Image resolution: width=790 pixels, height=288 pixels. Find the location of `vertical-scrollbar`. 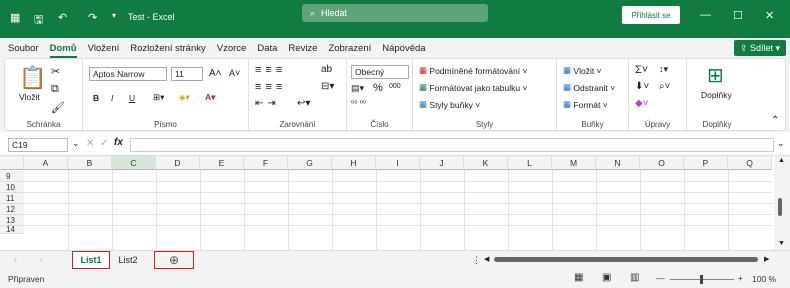

vertical-scrollbar is located at coordinates (782, 203).